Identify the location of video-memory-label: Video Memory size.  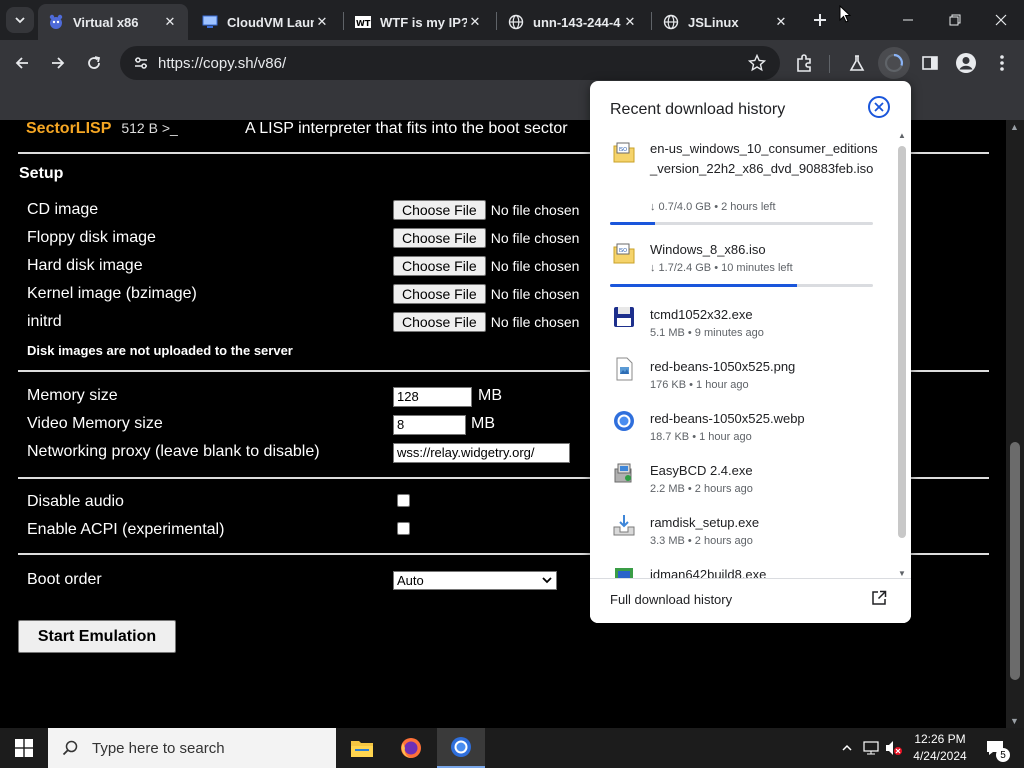
(95, 423).